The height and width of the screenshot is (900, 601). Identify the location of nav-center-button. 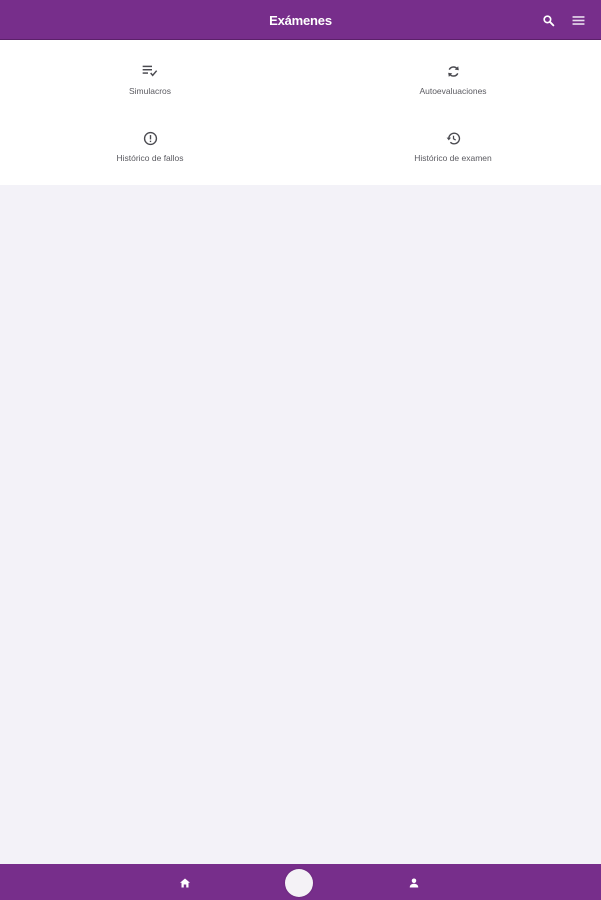
(299, 883).